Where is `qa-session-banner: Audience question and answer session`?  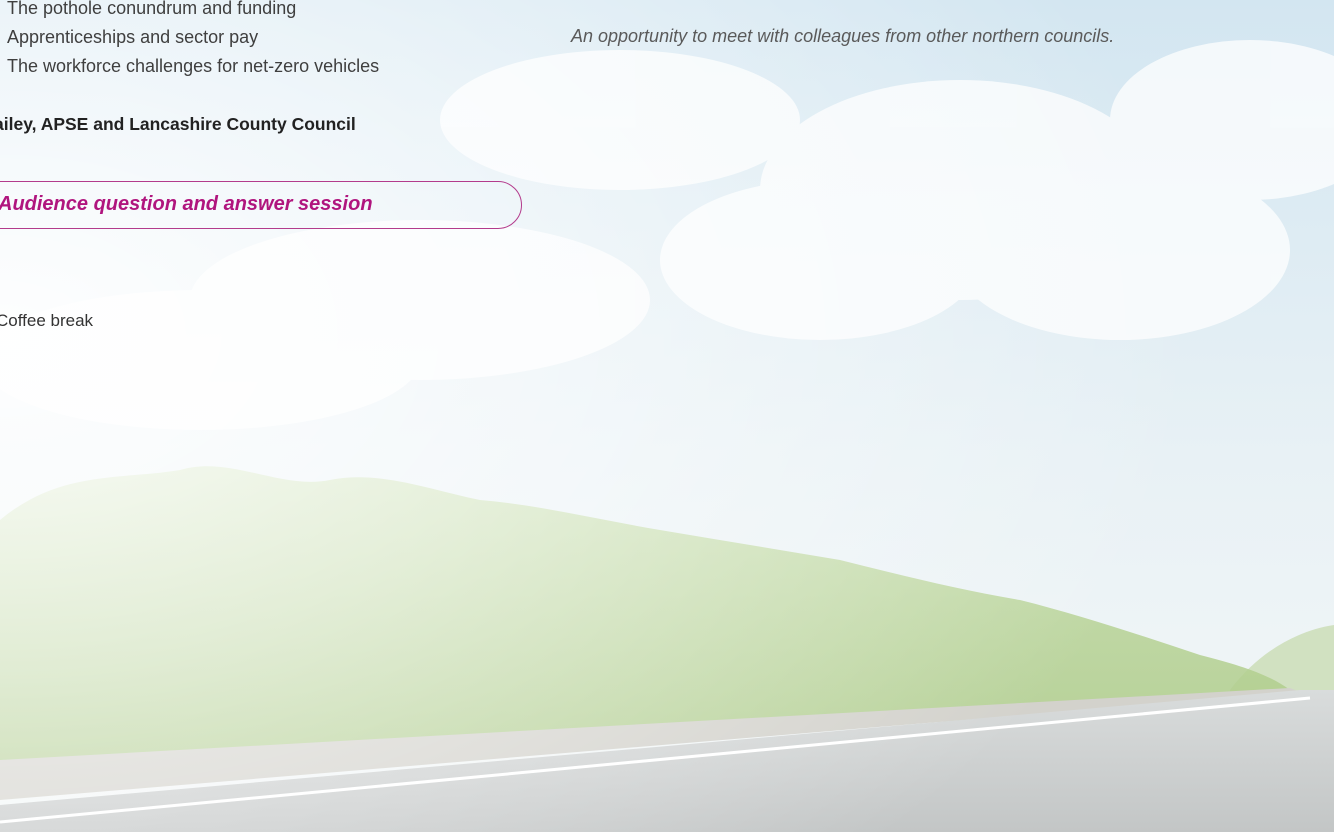
qa-session-banner: Audience question and answer session is located at coordinates (261, 205).